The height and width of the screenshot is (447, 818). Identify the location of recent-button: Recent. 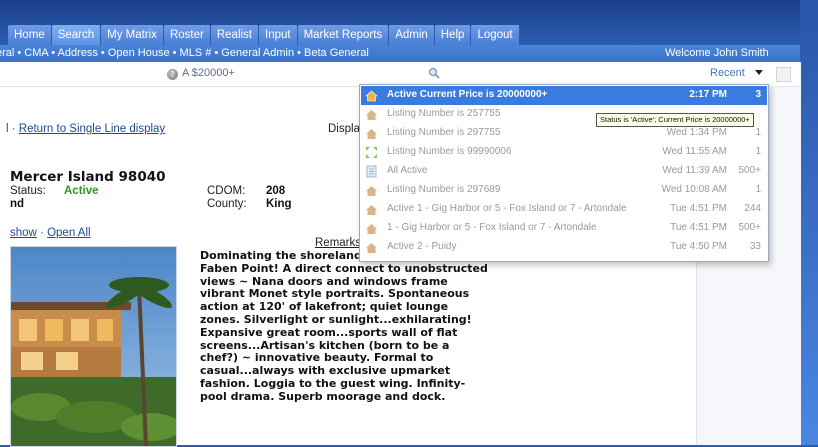
(727, 73).